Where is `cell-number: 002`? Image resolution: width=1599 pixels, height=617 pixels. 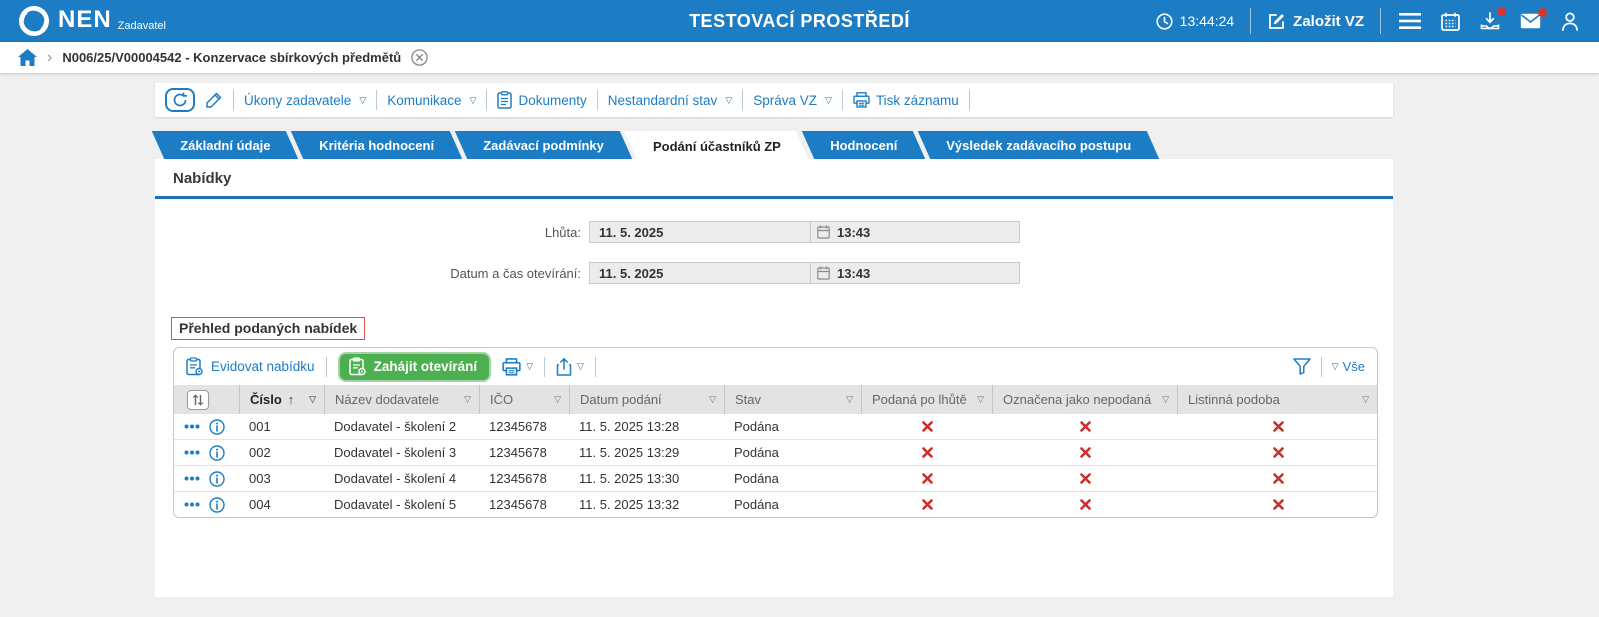 cell-number: 002 is located at coordinates (260, 452).